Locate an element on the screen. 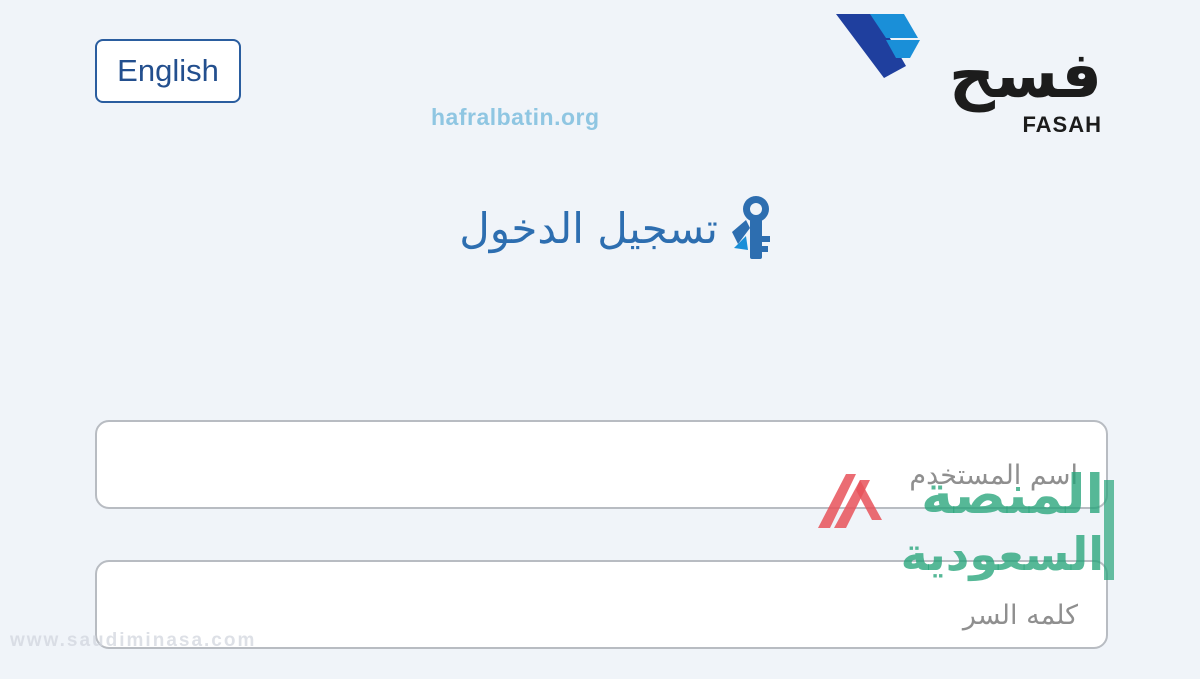 Image resolution: width=1200 pixels, height=679 pixels. fasah-logo: فسح FASAH is located at coordinates (971, 75).